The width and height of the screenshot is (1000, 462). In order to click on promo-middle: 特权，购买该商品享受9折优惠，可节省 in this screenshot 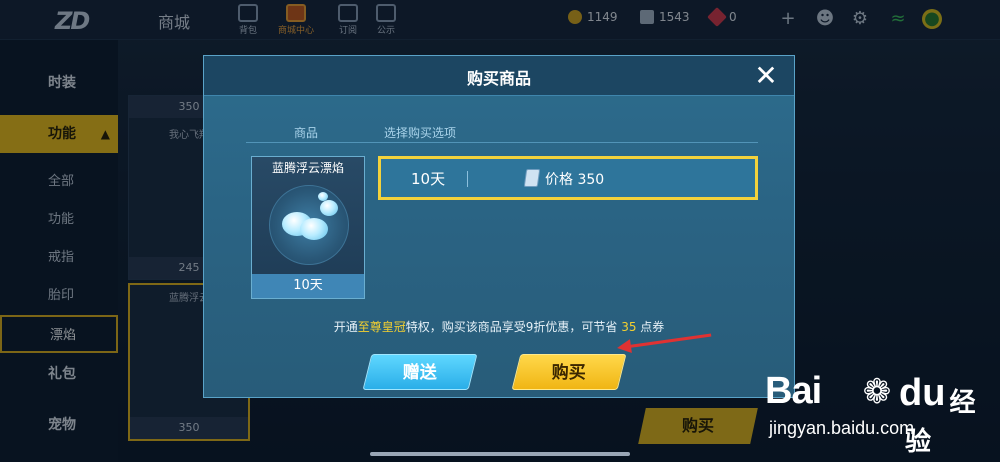, I will do `click(511, 327)`.